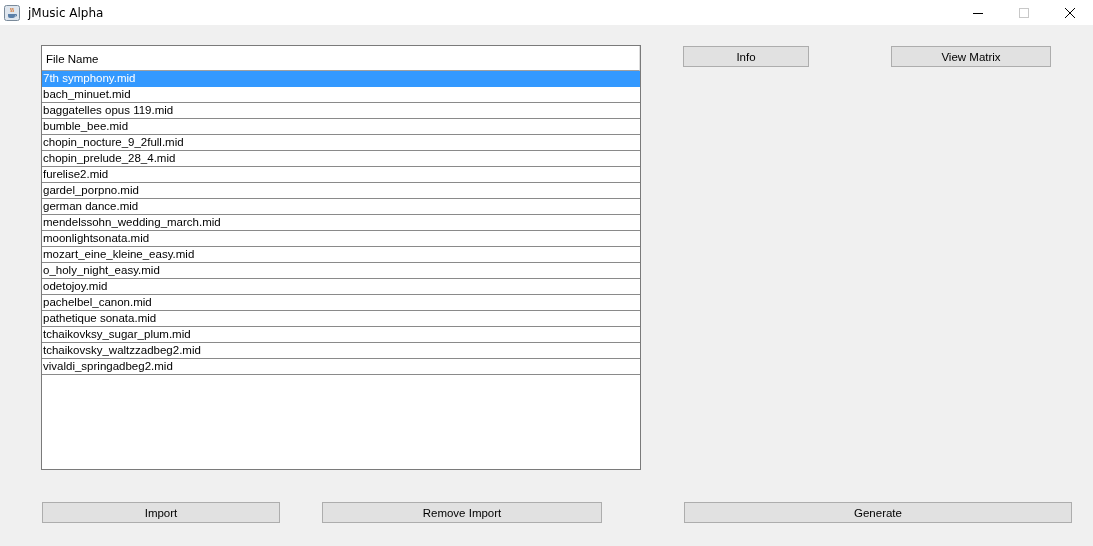 Image resolution: width=1093 pixels, height=546 pixels. I want to click on close-icon, so click(1070, 12).